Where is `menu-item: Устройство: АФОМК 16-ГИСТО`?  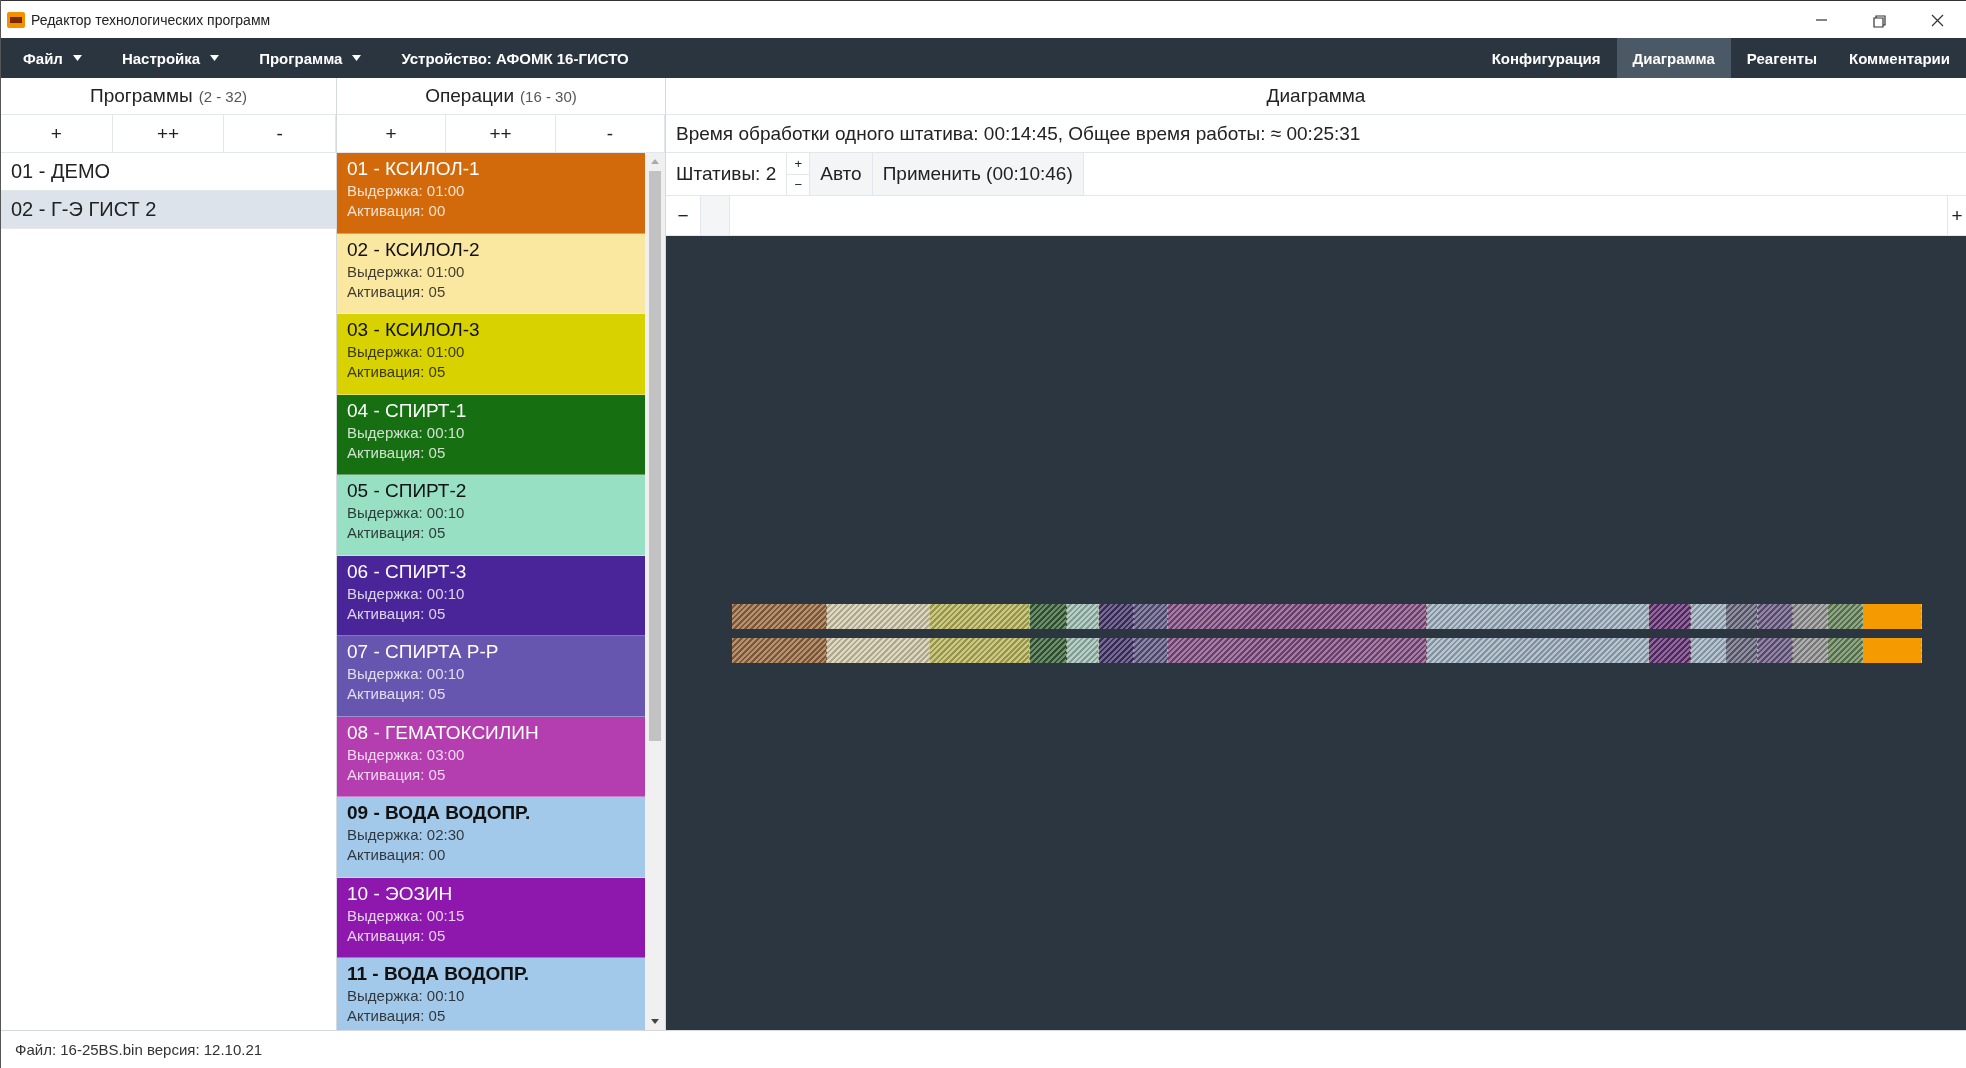 menu-item: Устройство: АФОМК 16-ГИСТО is located at coordinates (513, 58).